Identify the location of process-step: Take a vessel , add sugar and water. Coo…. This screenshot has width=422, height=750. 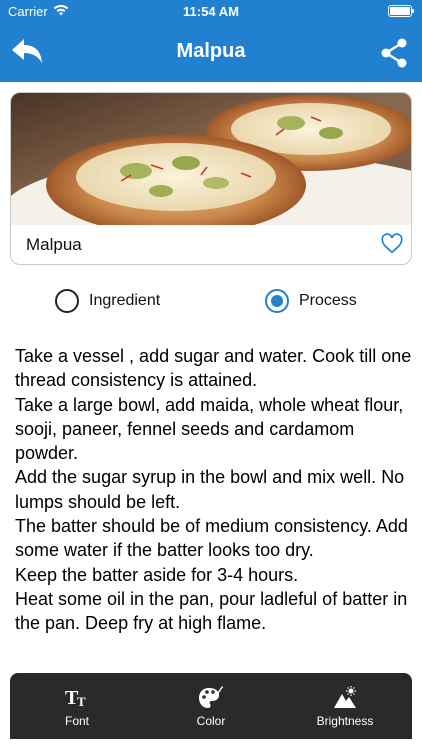
(213, 368).